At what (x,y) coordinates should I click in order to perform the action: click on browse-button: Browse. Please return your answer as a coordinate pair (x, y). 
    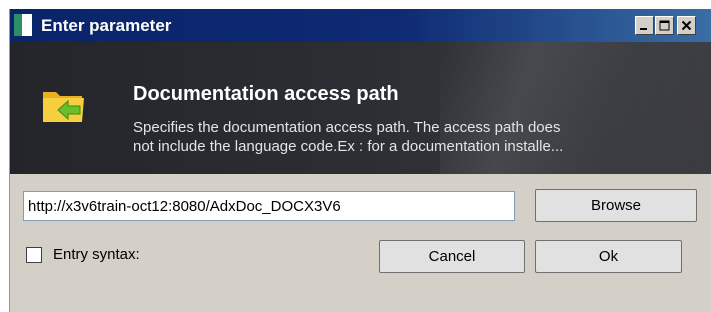
    Looking at the image, I should click on (616, 205).